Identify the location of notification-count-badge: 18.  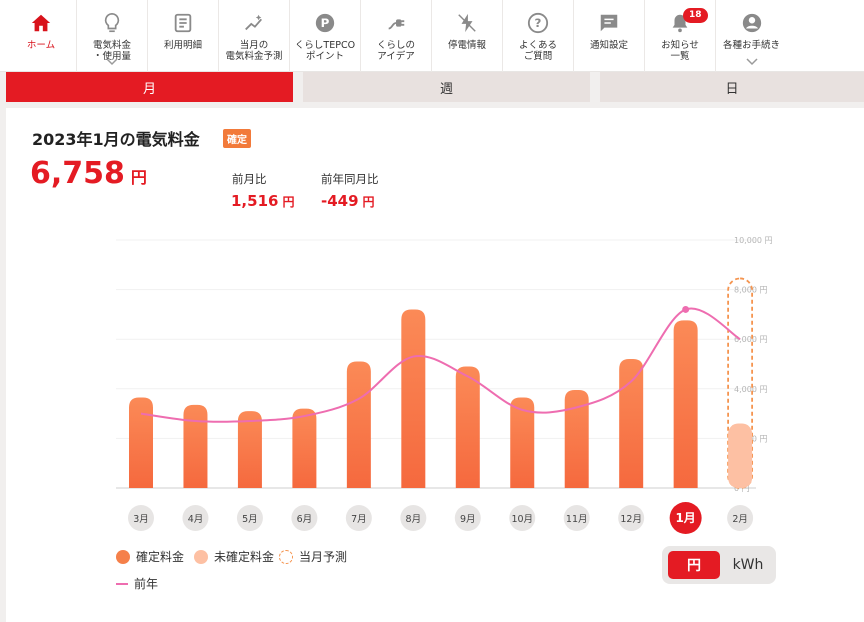
(695, 15).